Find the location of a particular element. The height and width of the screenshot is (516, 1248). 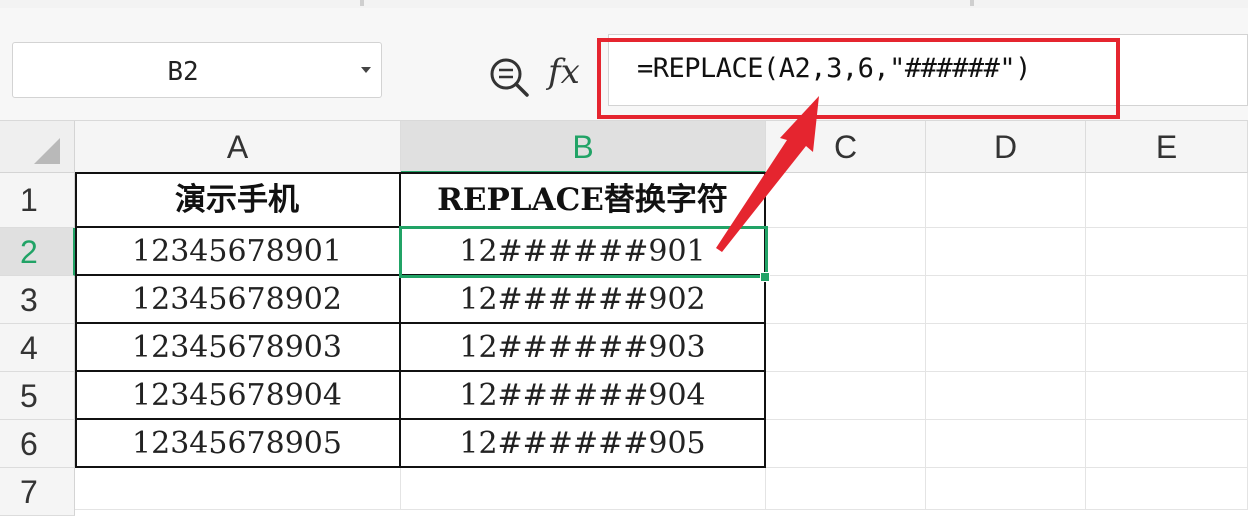

column-header-e: E is located at coordinates (1167, 147).